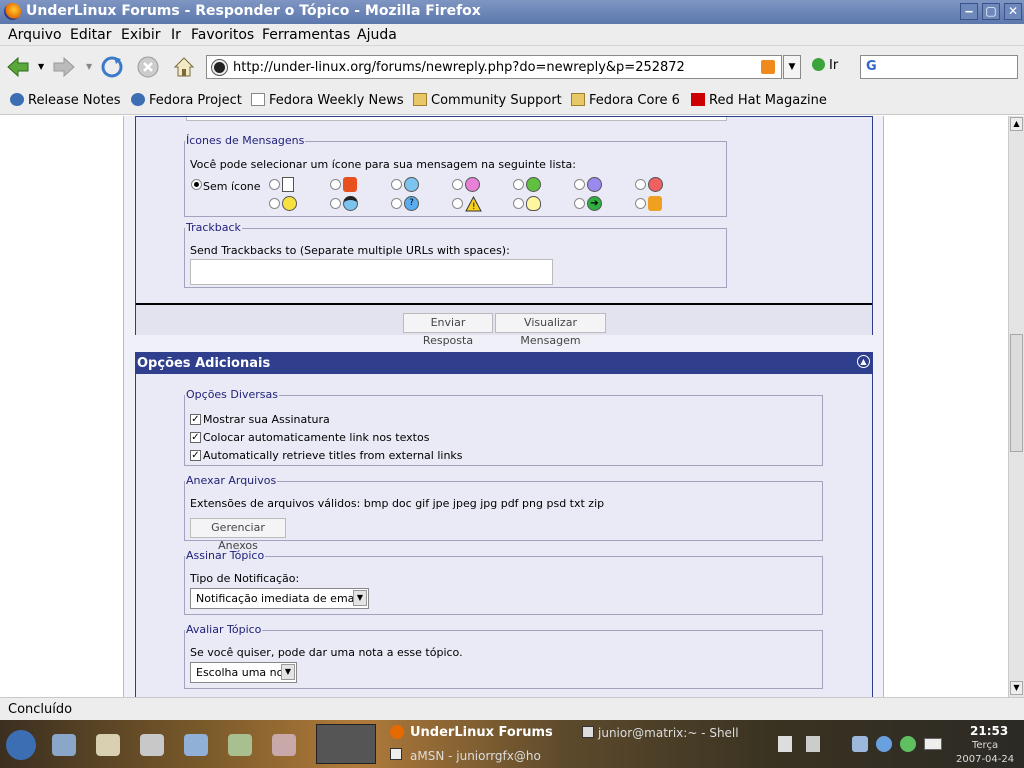  What do you see at coordinates (152, 745) in the screenshot?
I see `printer-icon` at bounding box center [152, 745].